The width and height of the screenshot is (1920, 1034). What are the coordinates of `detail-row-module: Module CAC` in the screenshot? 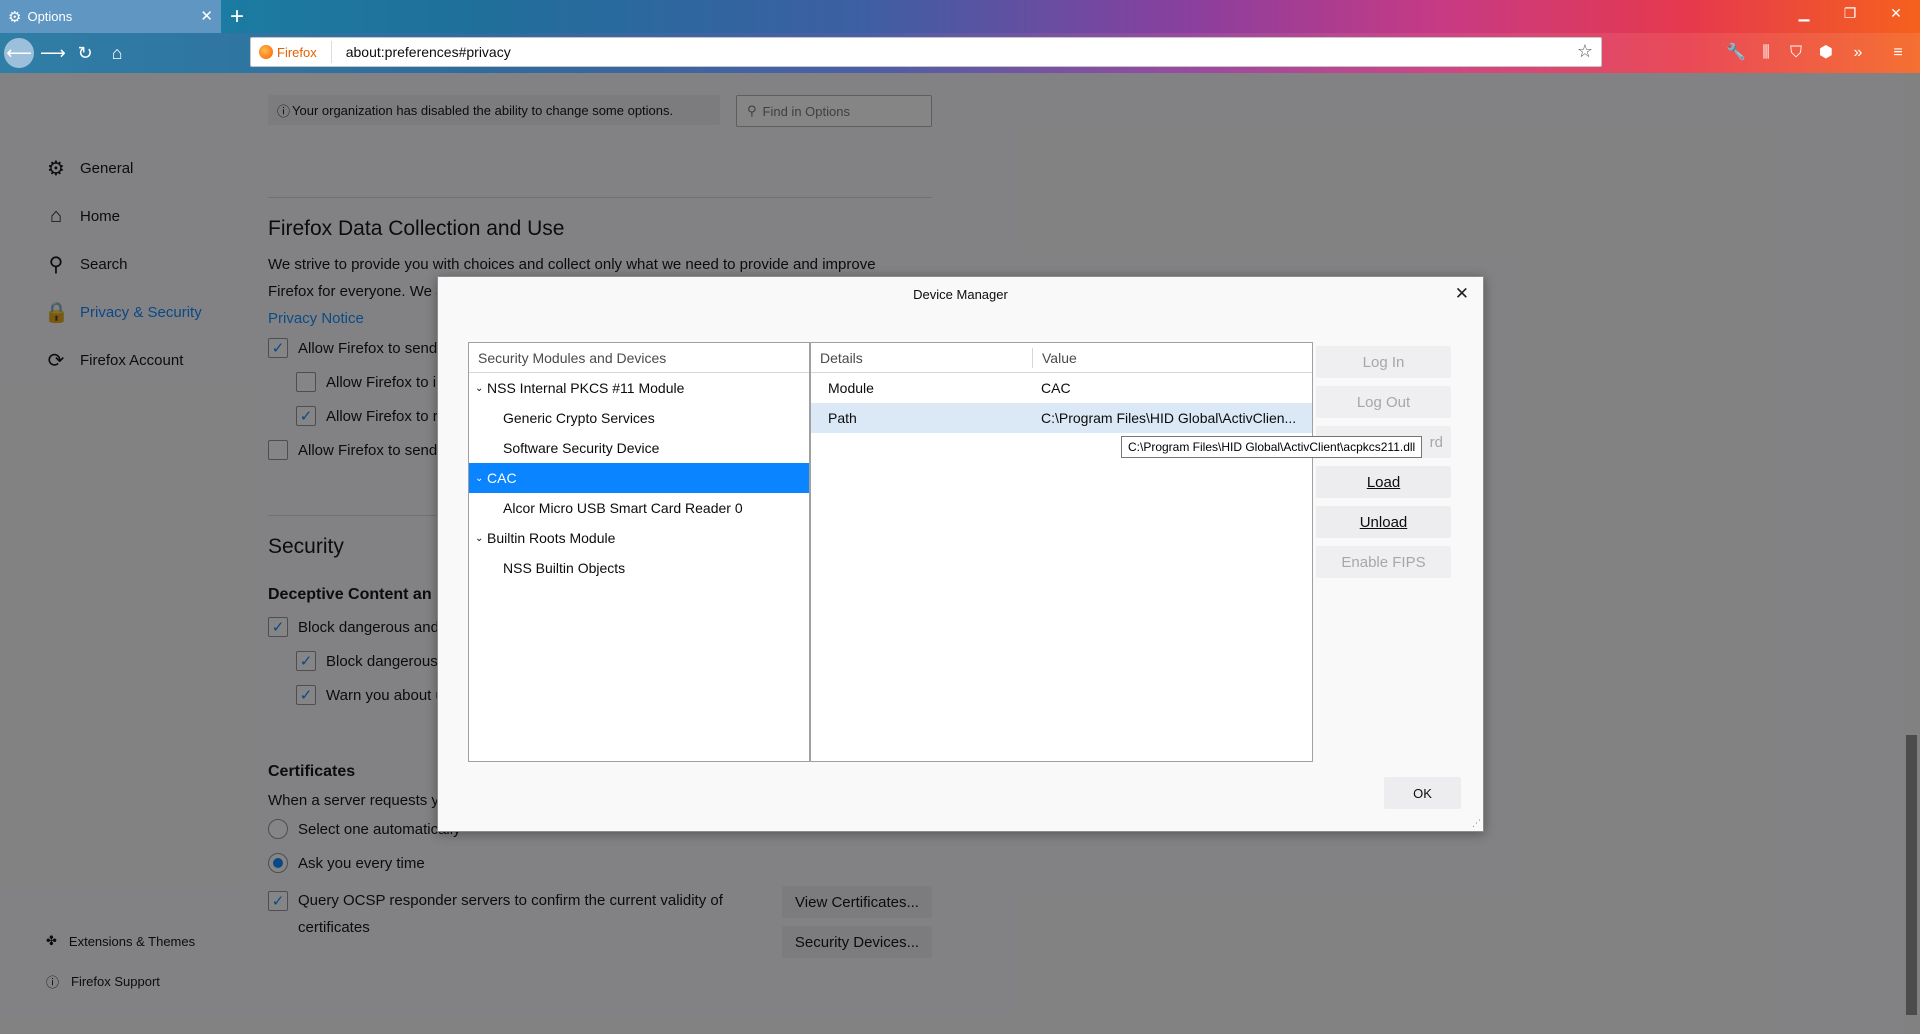 It's located at (1061, 388).